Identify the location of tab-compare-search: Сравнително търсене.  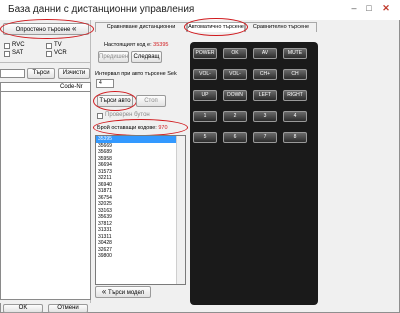
(281, 27).